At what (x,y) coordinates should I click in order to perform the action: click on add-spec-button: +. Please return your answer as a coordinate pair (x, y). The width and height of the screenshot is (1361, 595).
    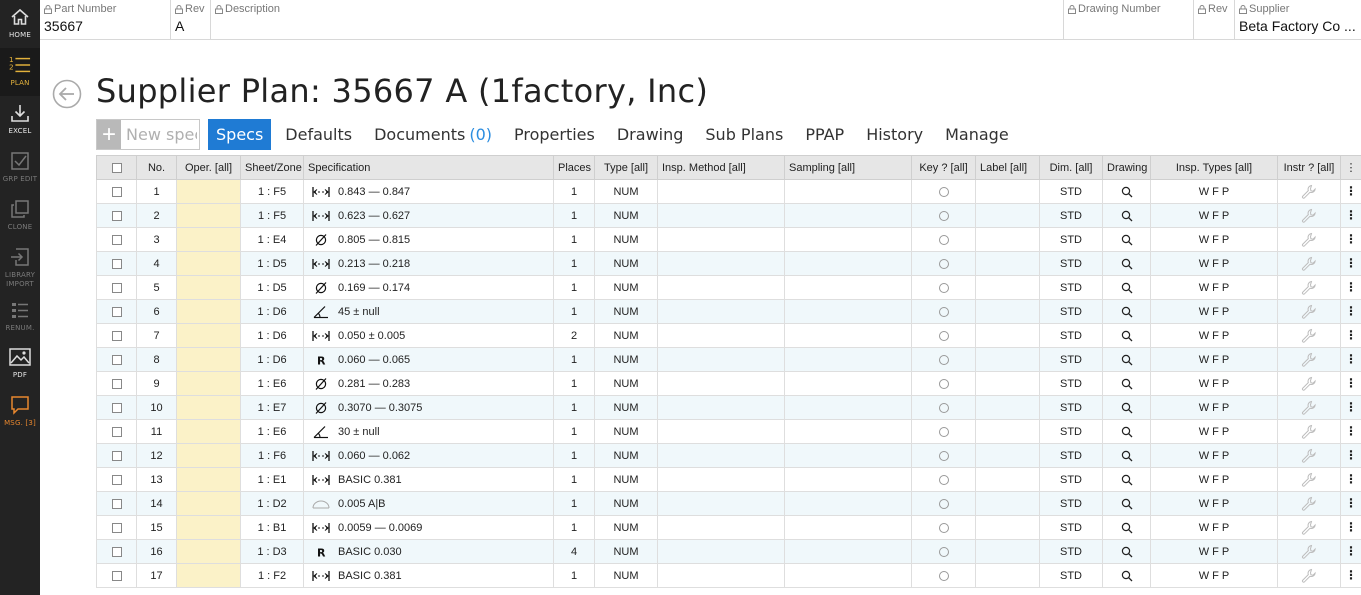
    Looking at the image, I should click on (109, 134).